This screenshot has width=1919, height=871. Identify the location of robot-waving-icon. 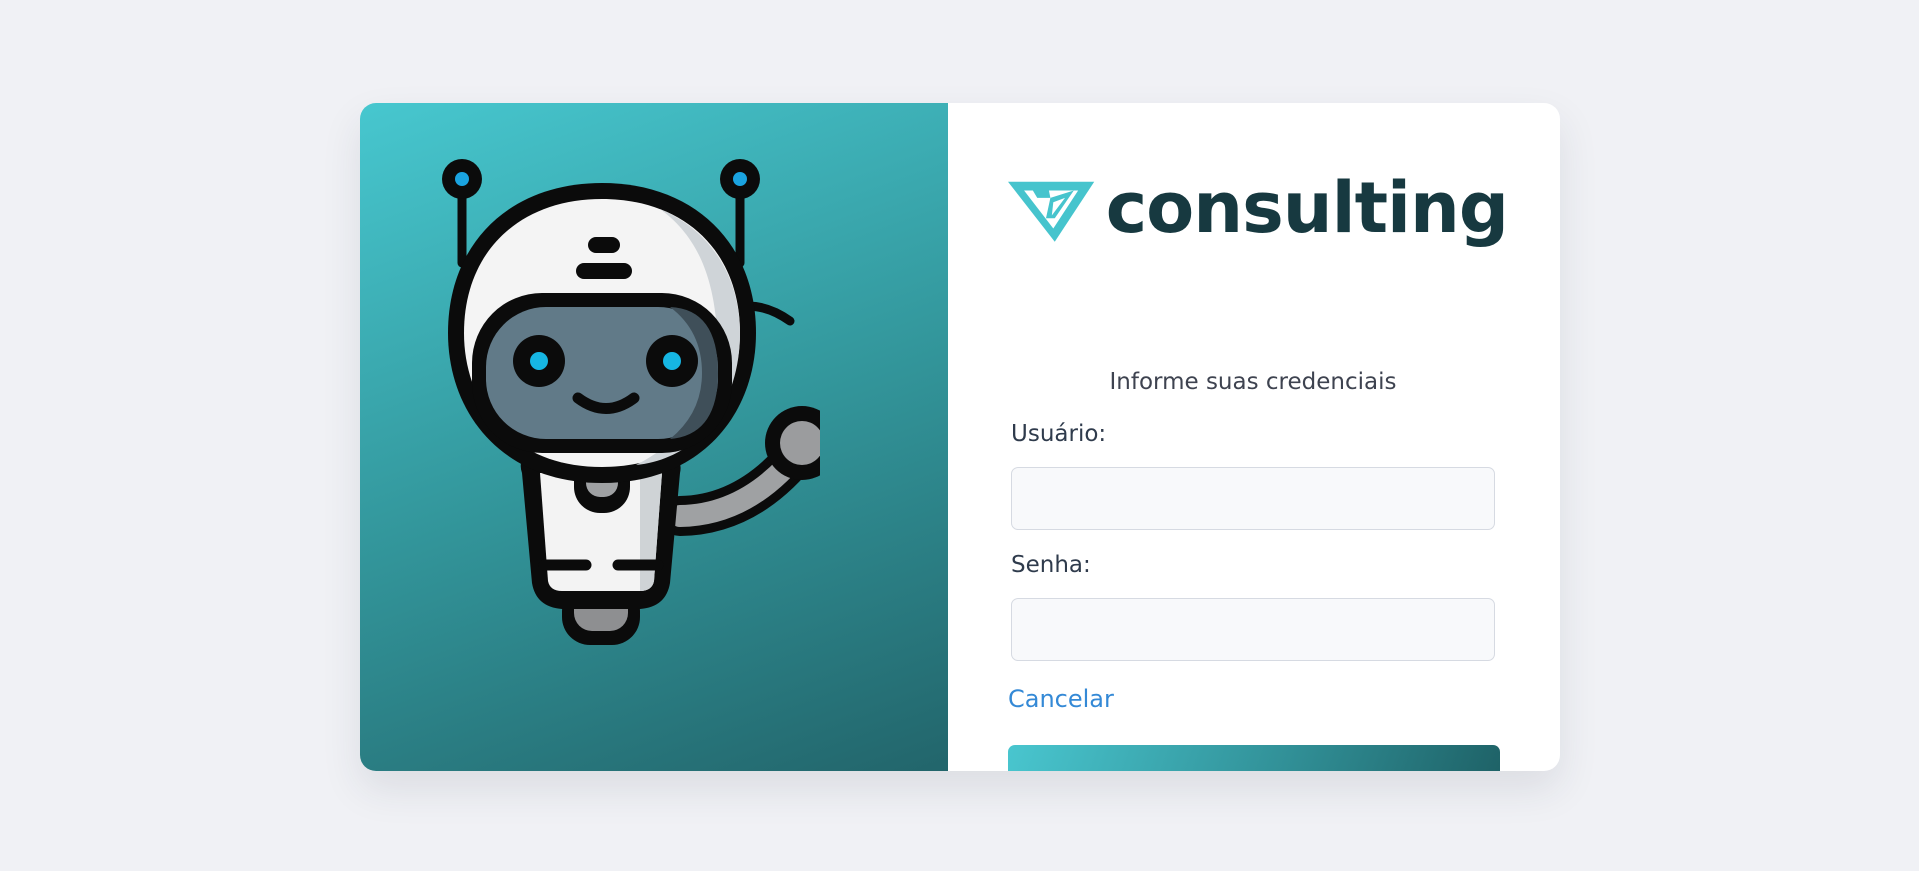
(631, 402).